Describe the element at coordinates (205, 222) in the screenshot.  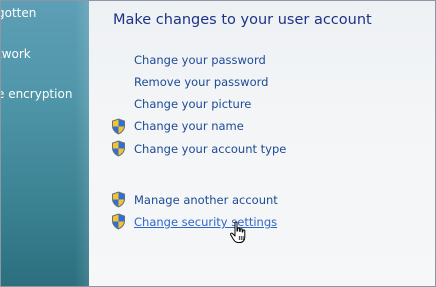
I see `change-security-settings-link: Change security settings` at that location.